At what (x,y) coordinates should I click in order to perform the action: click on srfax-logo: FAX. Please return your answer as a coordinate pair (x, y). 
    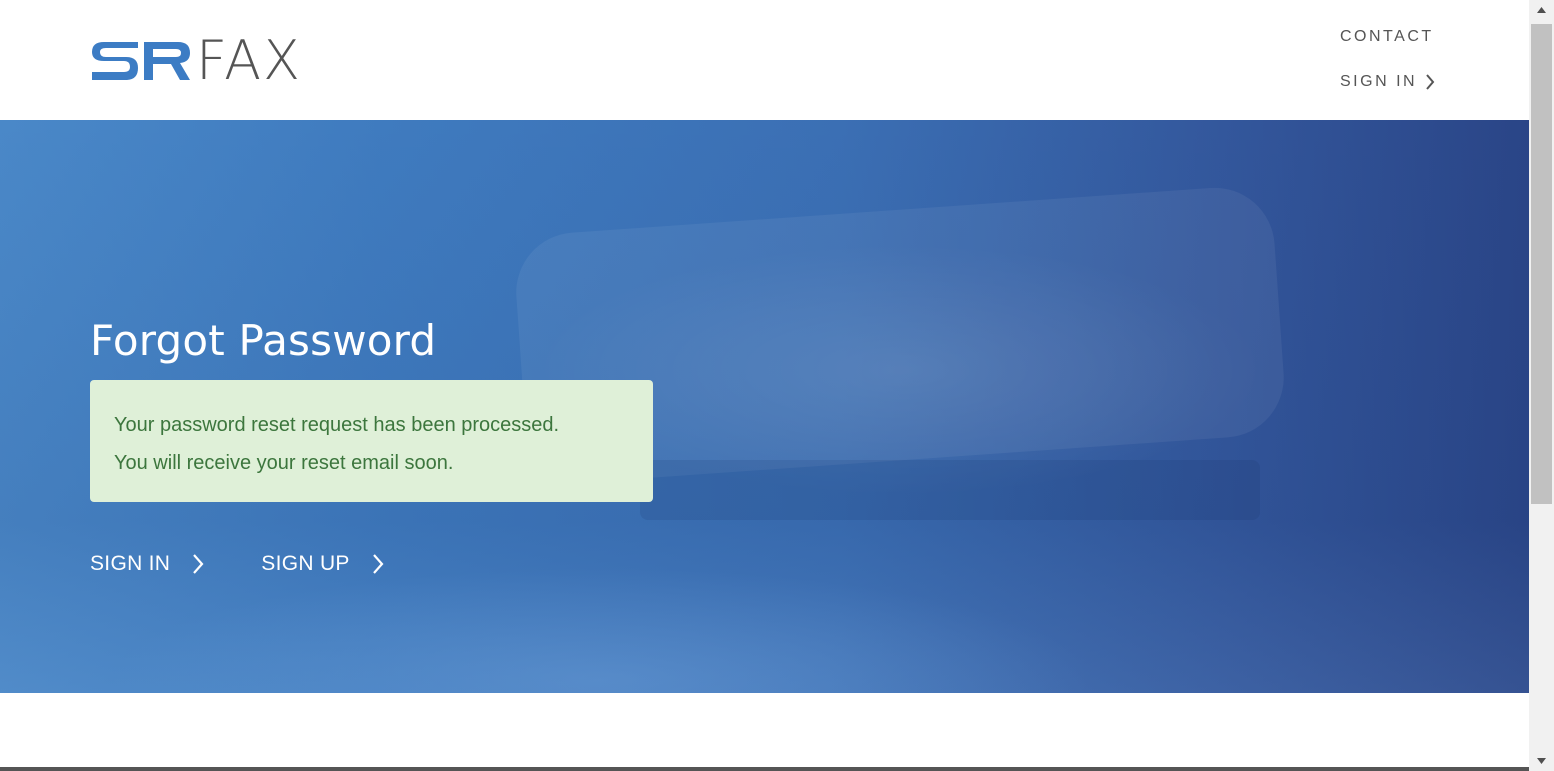
    Looking at the image, I should click on (196, 60).